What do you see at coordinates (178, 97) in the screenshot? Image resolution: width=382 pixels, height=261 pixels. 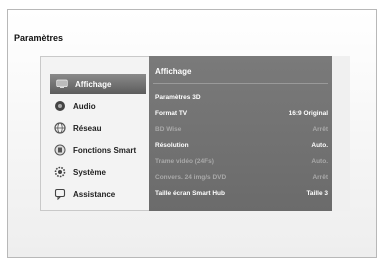 I see `setting-label: Paramètres 3D` at bounding box center [178, 97].